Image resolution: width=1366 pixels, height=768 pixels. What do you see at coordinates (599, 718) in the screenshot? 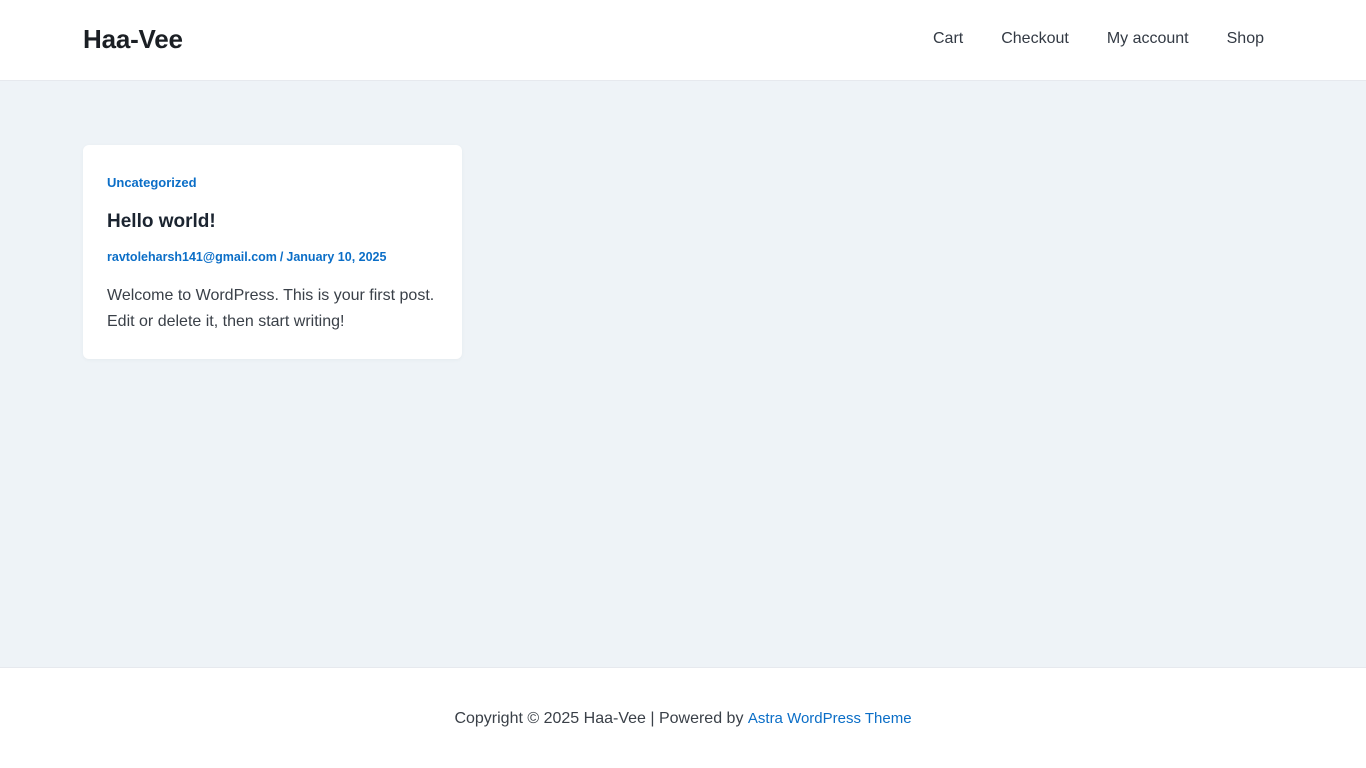
I see `copyright-text: Copyright © 2025 Haa-Vee | Powered by` at bounding box center [599, 718].